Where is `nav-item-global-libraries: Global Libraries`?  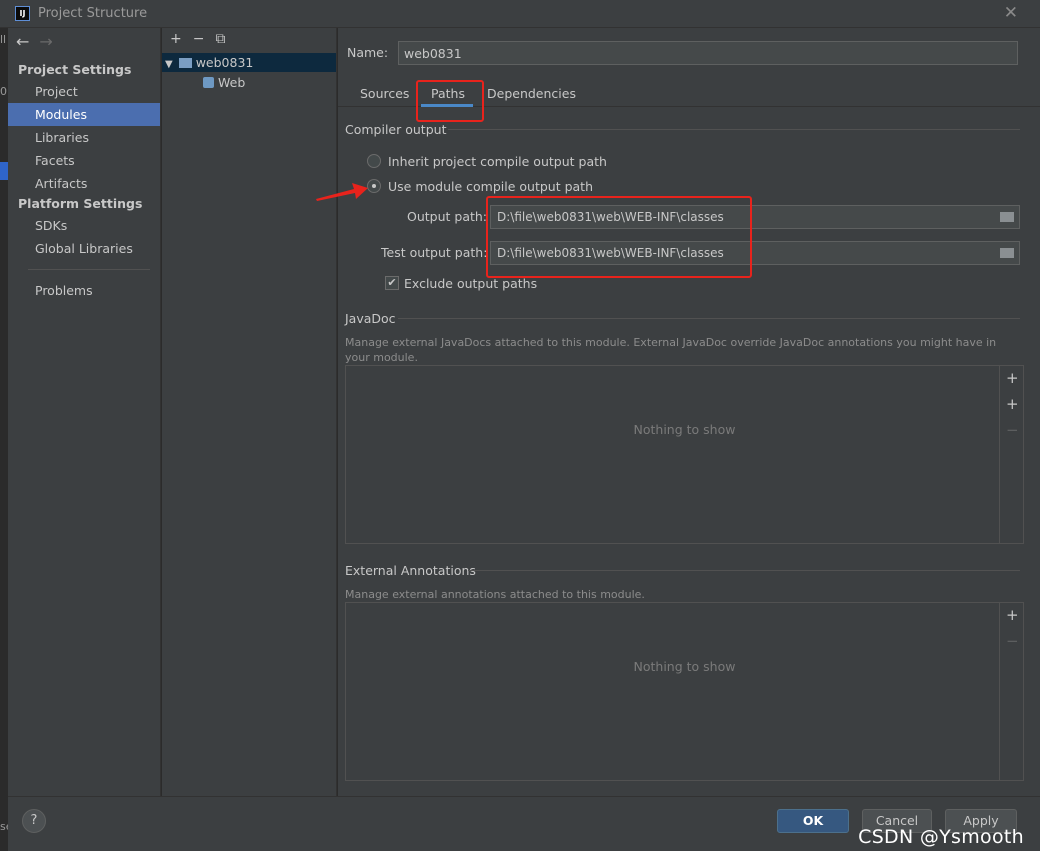 nav-item-global-libraries: Global Libraries is located at coordinates (84, 248).